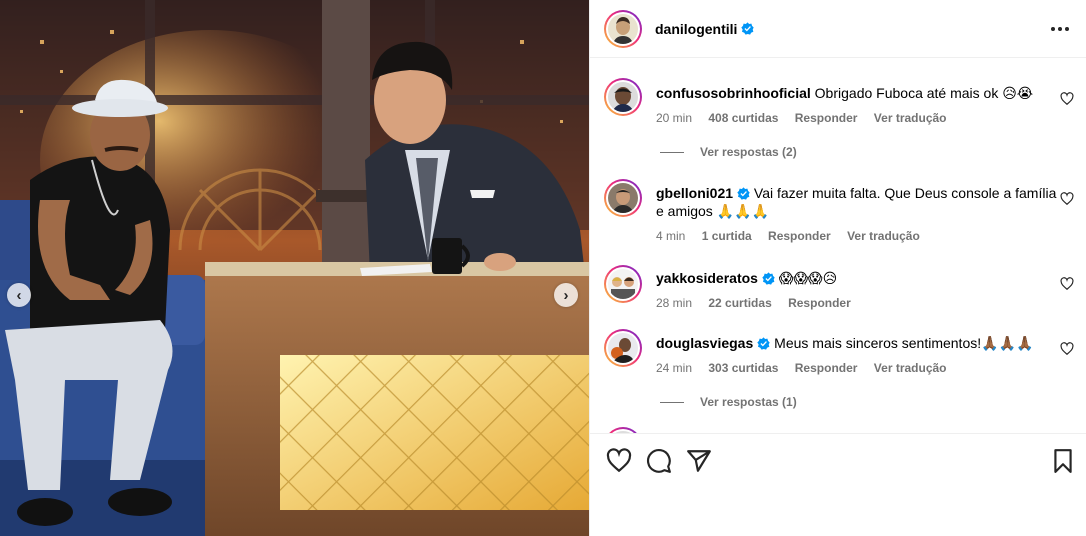 The image size is (1086, 536). Describe the element at coordinates (707, 278) in the screenshot. I see `comment-username: yakkosideratos` at that location.